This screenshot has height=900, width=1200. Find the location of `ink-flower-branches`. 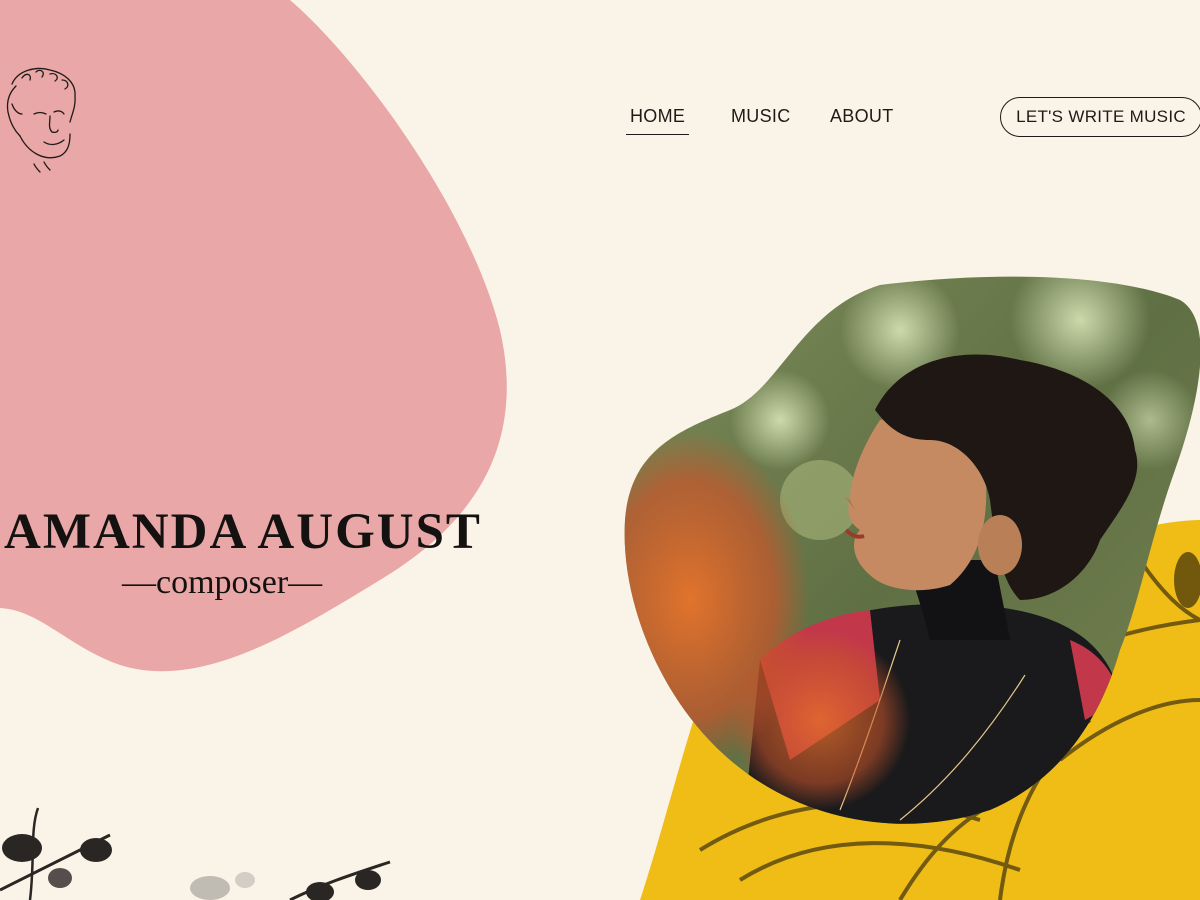

ink-flower-branches is located at coordinates (195, 853).